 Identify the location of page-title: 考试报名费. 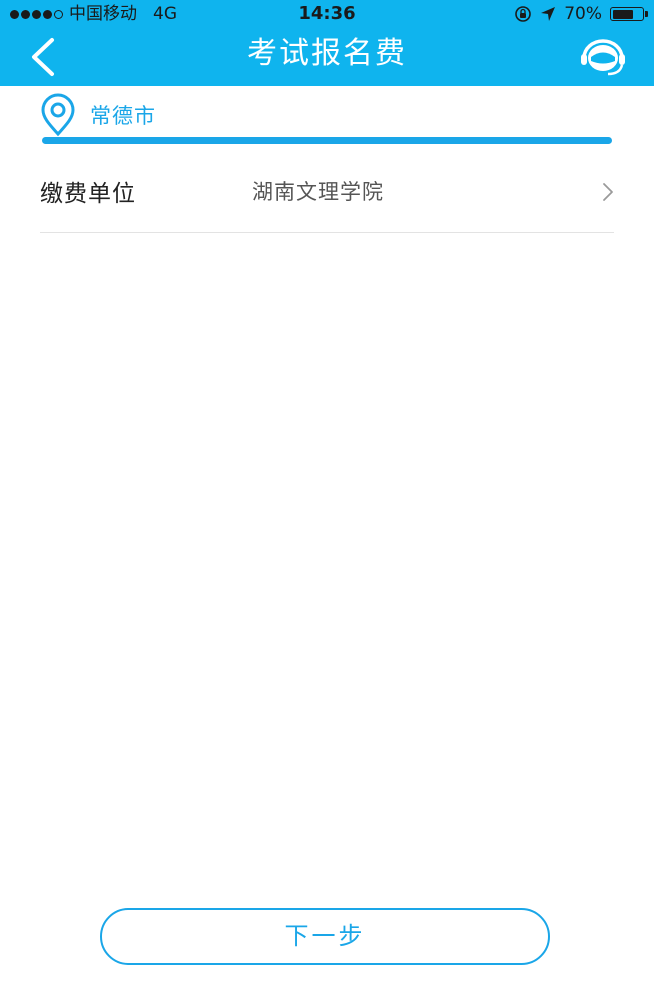
(327, 53).